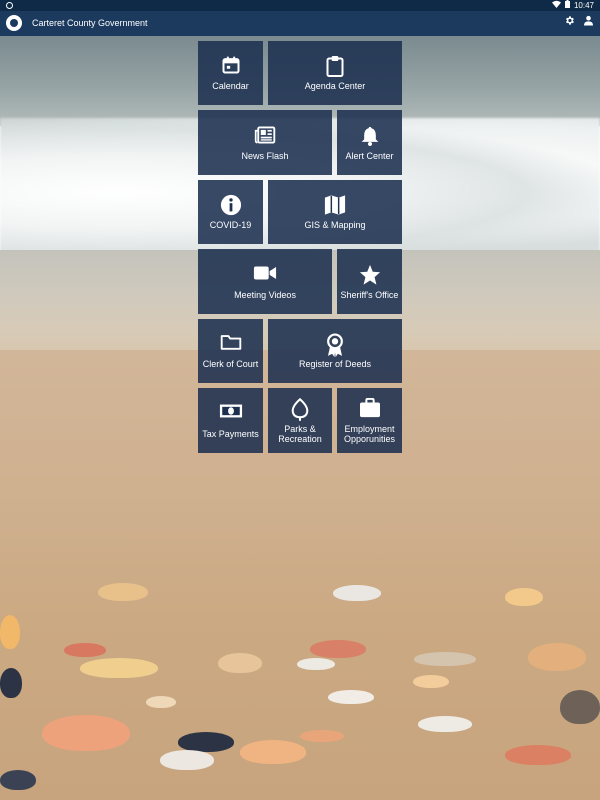 The height and width of the screenshot is (800, 600). Describe the element at coordinates (556, 5) in the screenshot. I see `wifi-icon` at that location.